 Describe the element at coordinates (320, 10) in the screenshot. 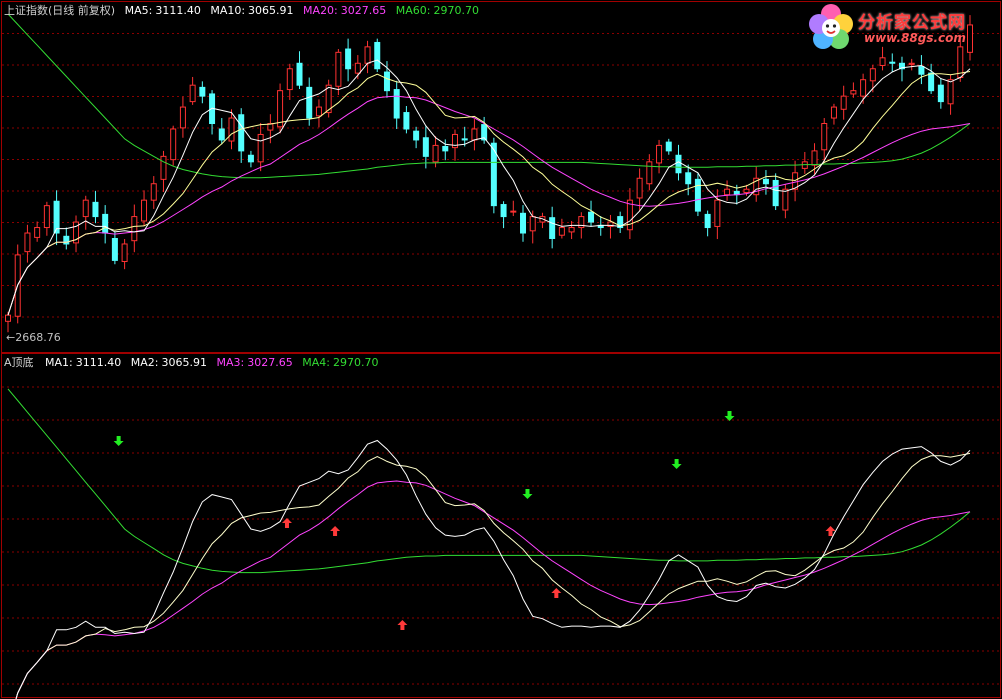

I see `legend-ma20-label: MA20:` at that location.